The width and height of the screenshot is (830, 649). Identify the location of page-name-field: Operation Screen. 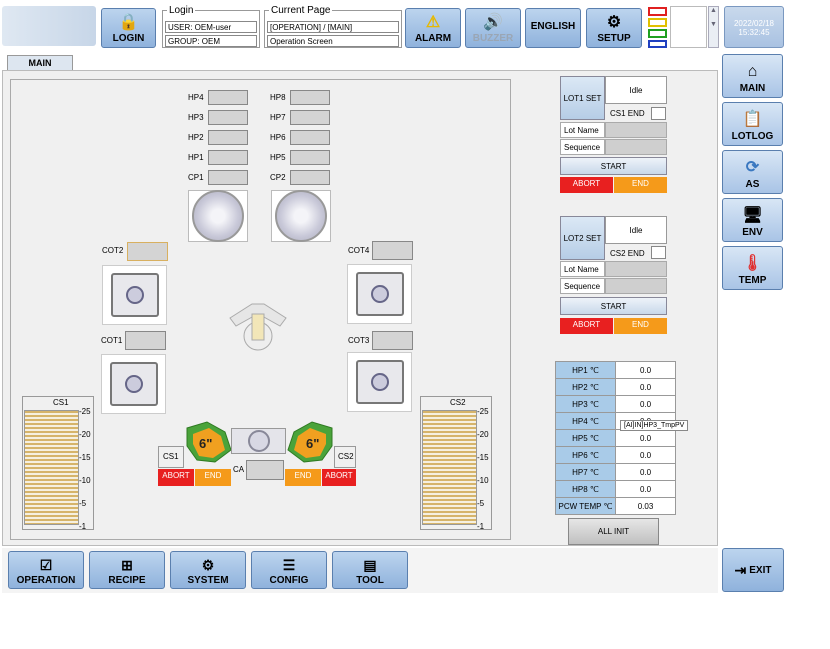
(333, 41).